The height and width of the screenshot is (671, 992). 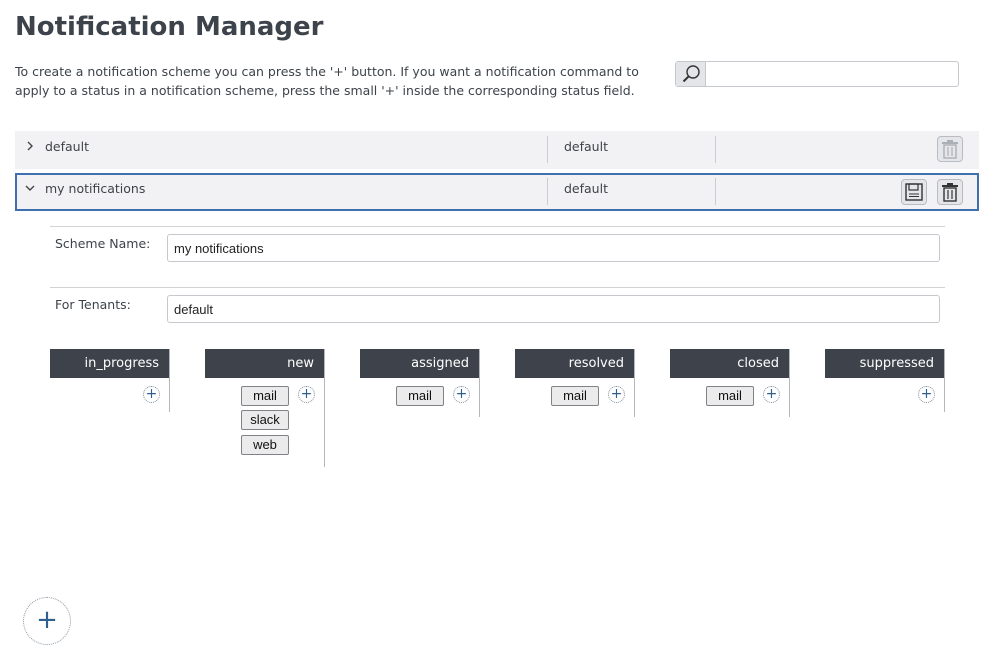 What do you see at coordinates (30, 188) in the screenshot?
I see `chevron-down-icon` at bounding box center [30, 188].